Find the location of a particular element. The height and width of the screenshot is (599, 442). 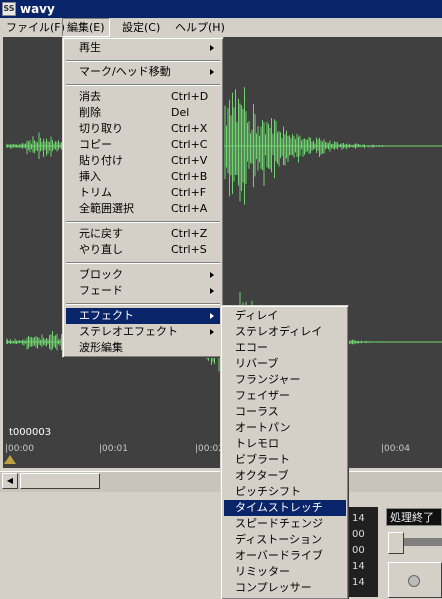

effect-item: リバーブ is located at coordinates (285, 364).